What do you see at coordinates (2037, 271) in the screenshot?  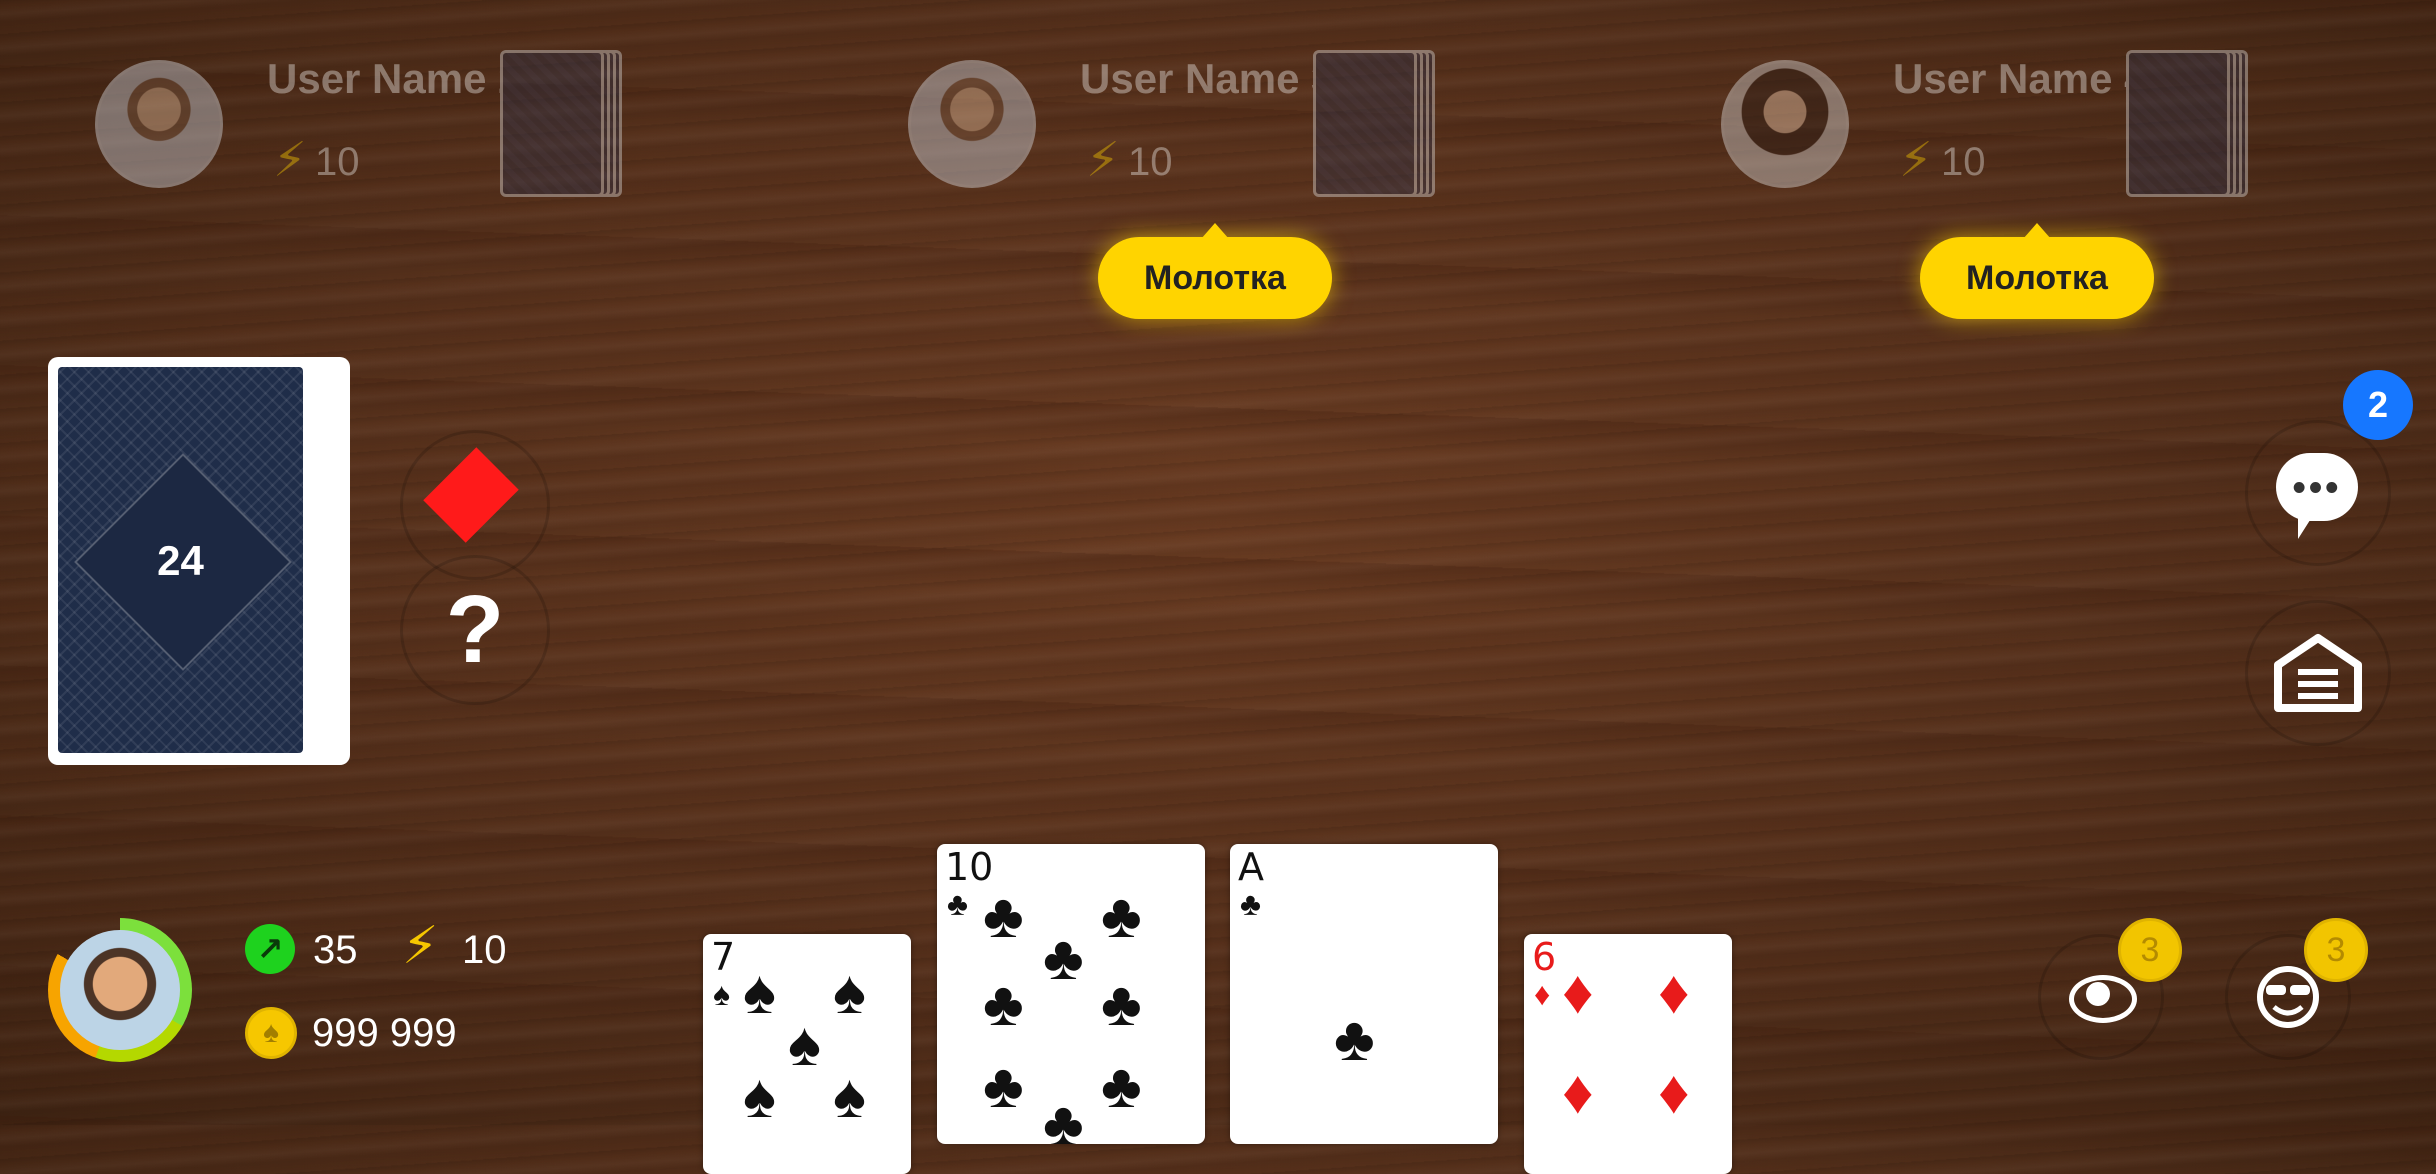 I see `opponent-4-speech-bubble: Молотка` at bounding box center [2037, 271].